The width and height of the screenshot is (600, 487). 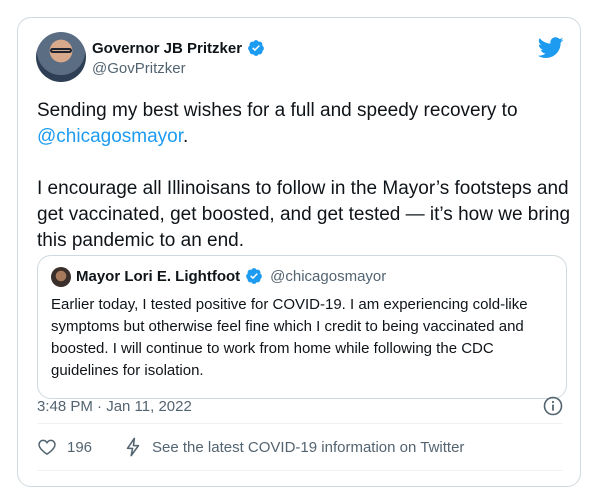 I want to click on quoted-name-row: Mayor Lori E. Lightfoot @chicagosmayor, so click(x=231, y=276).